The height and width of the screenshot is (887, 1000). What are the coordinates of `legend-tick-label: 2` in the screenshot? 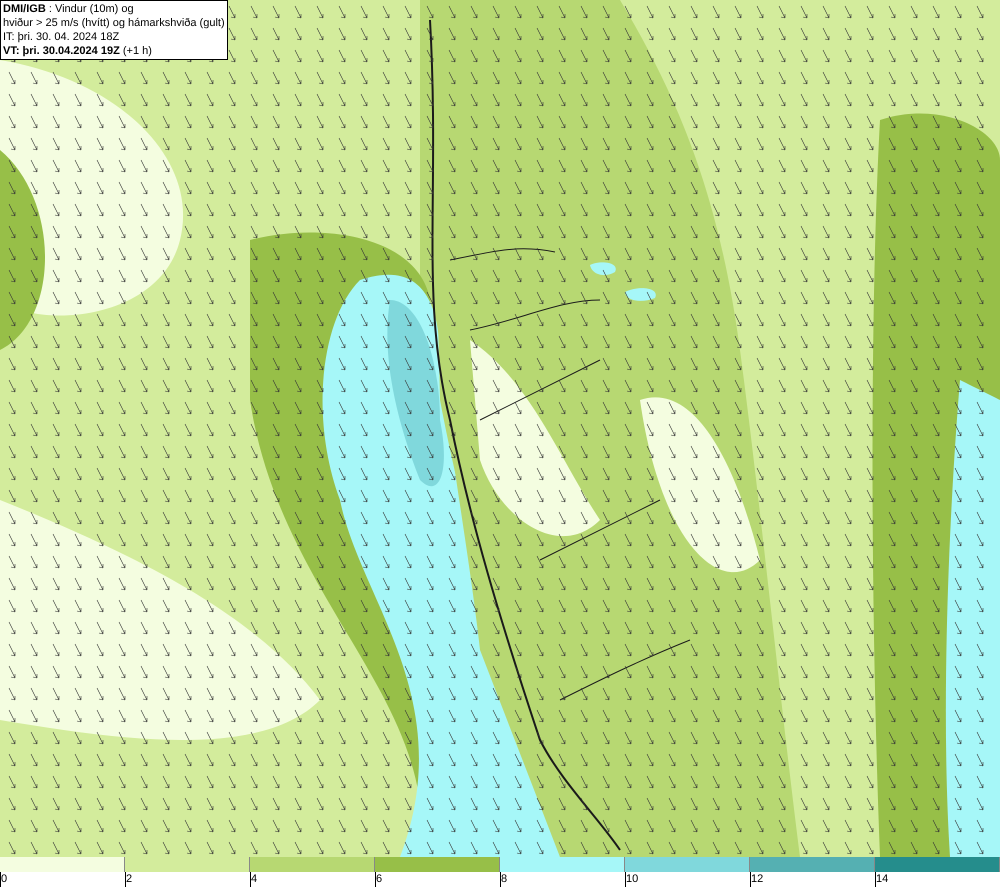 It's located at (130, 879).